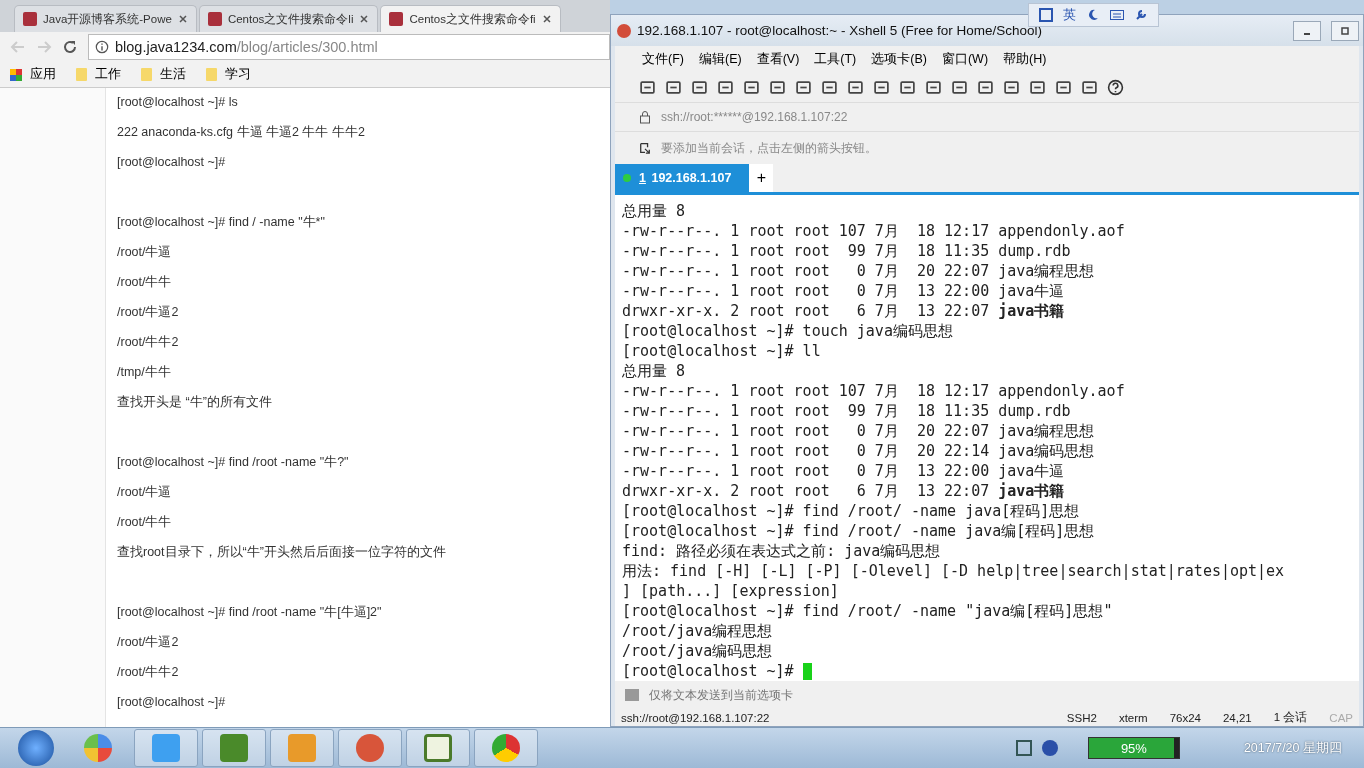 This screenshot has width=1364, height=768. Describe the element at coordinates (148, 342) in the screenshot. I see `article-line: /root/牛牛2` at that location.